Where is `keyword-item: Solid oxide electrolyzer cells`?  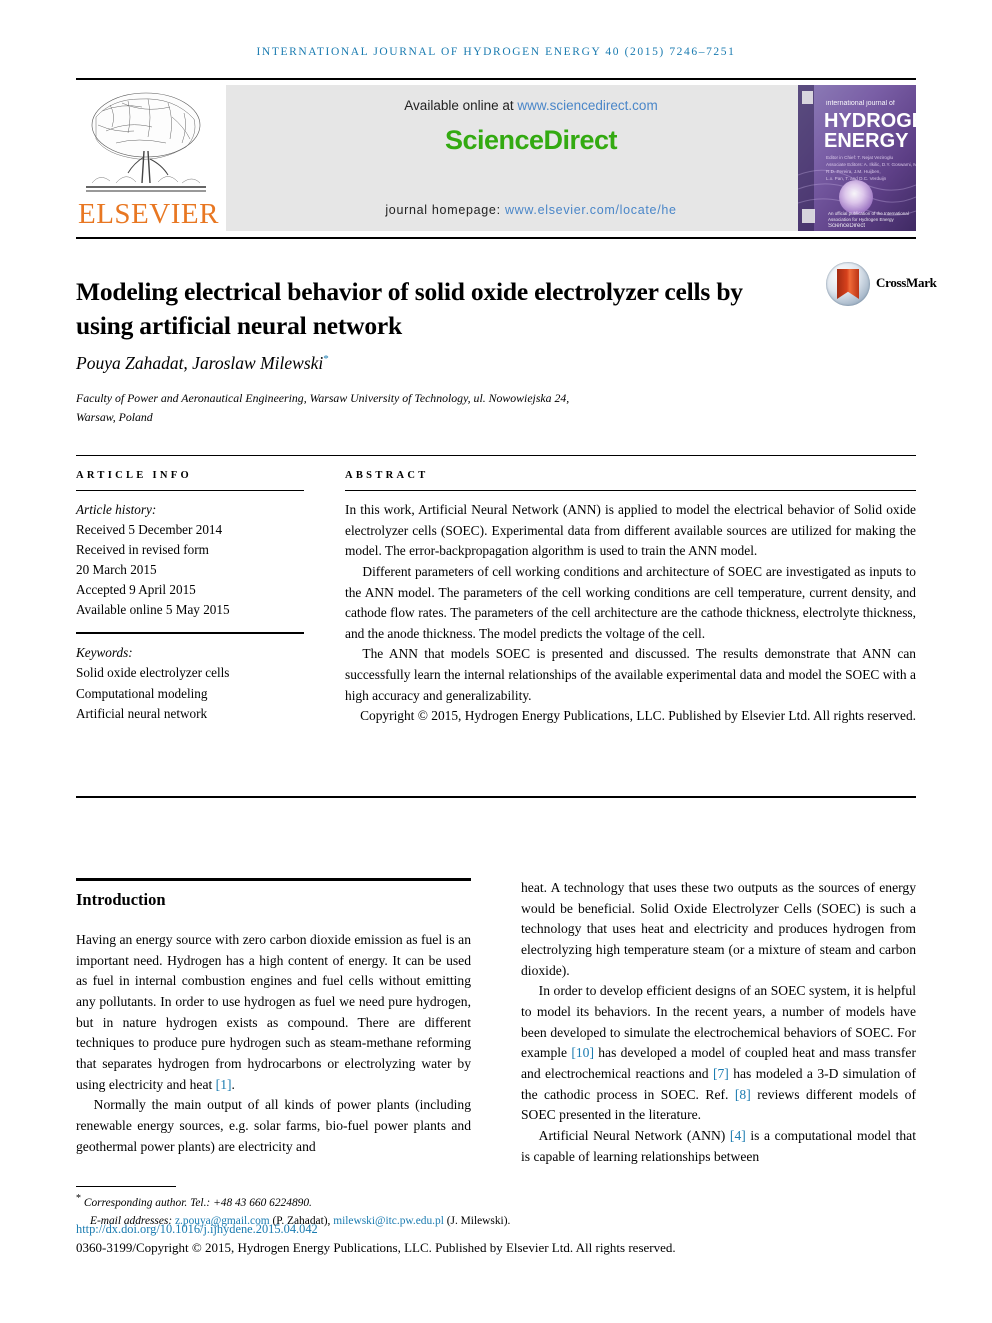 keyword-item: Solid oxide electrolyzer cells is located at coordinates (153, 673).